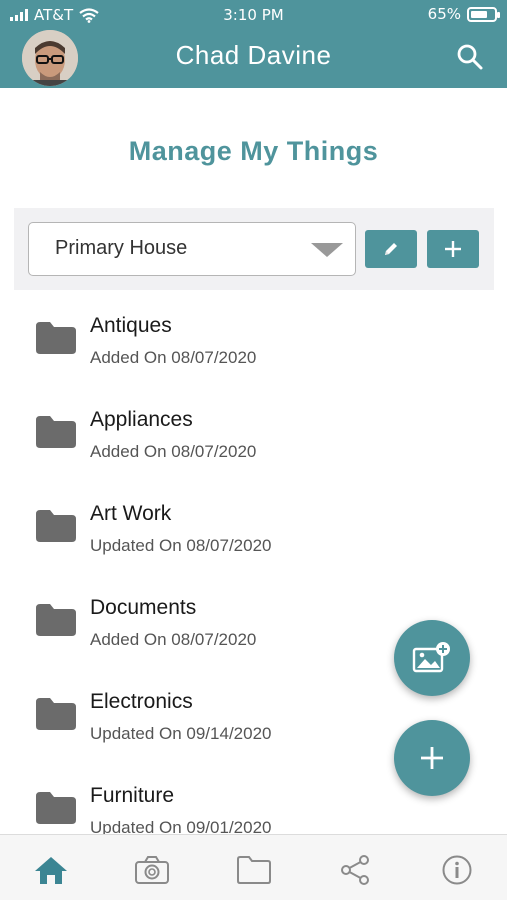 This screenshot has height=900, width=507. I want to click on bottom-navigation, so click(253, 867).